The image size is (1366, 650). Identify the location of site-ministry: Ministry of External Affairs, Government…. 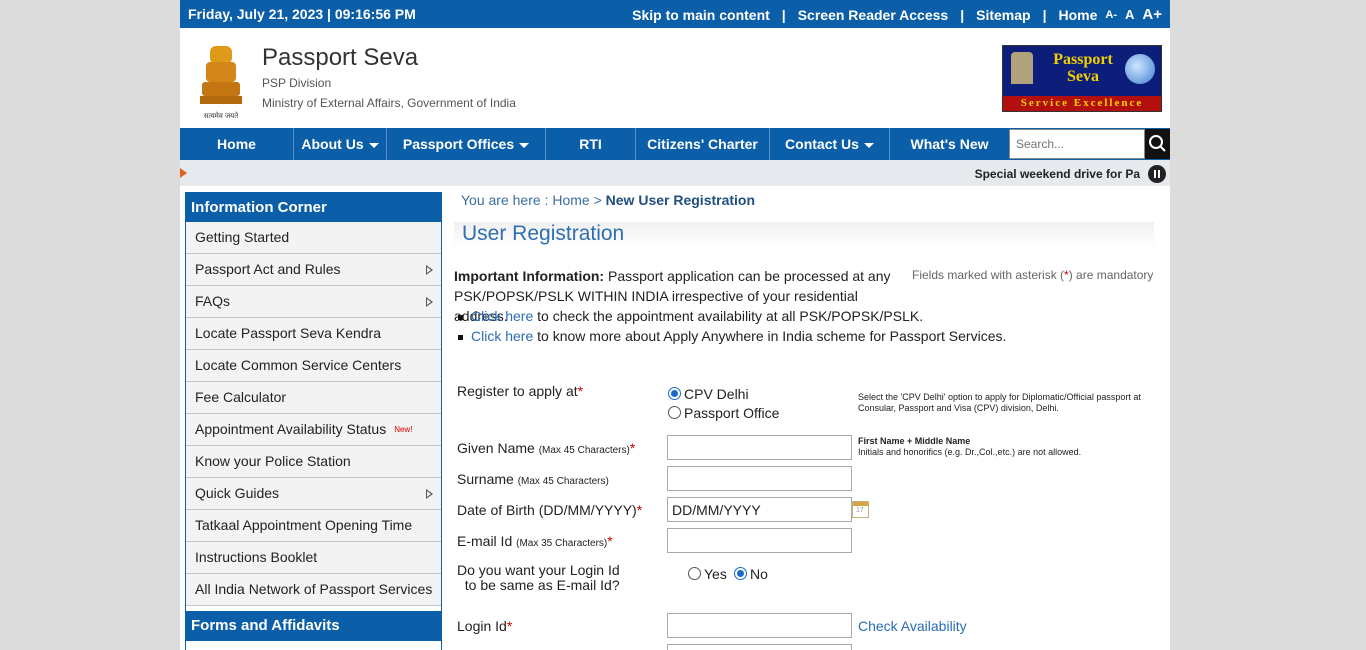
(389, 103).